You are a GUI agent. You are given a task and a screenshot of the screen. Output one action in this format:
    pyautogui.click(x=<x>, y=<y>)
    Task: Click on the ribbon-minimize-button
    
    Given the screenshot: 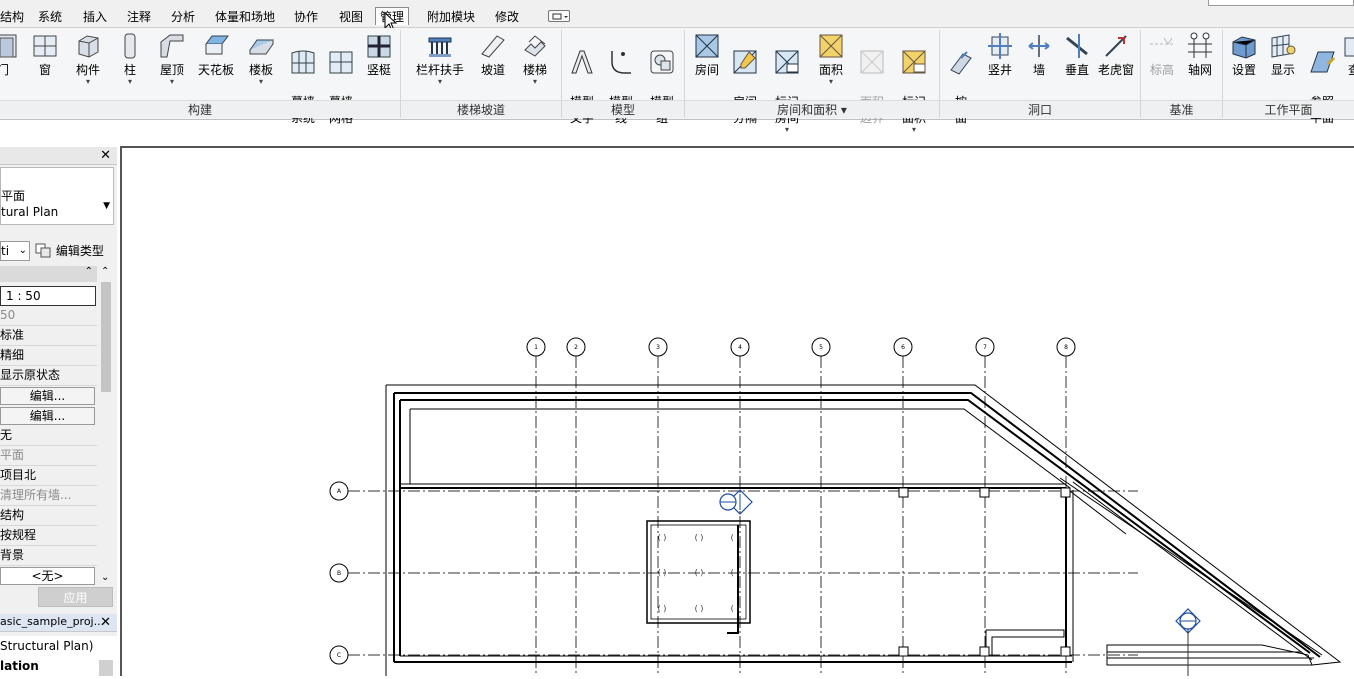 What is the action you would take?
    pyautogui.click(x=559, y=16)
    